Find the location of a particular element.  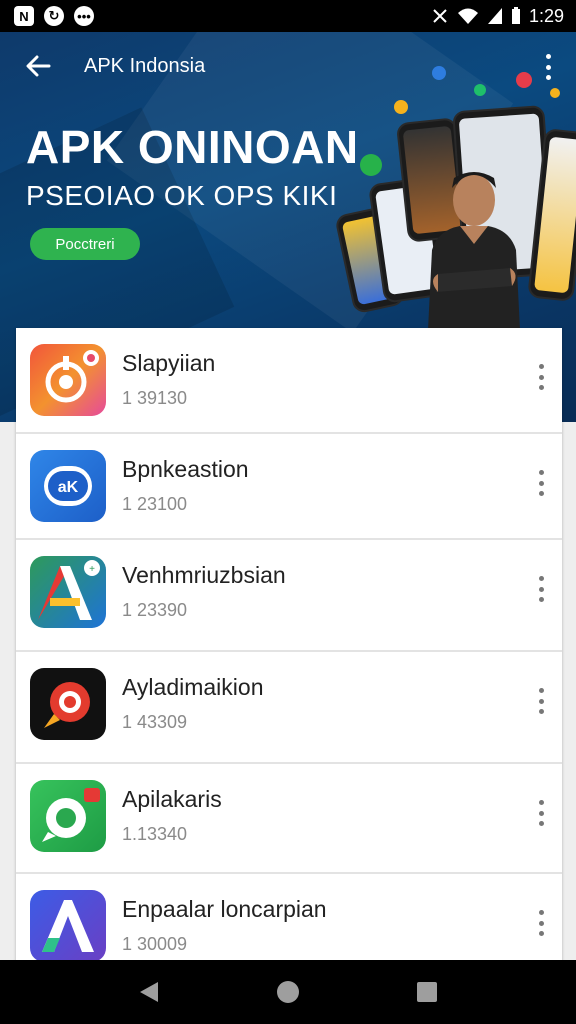

nav-home-button is located at coordinates (288, 992).